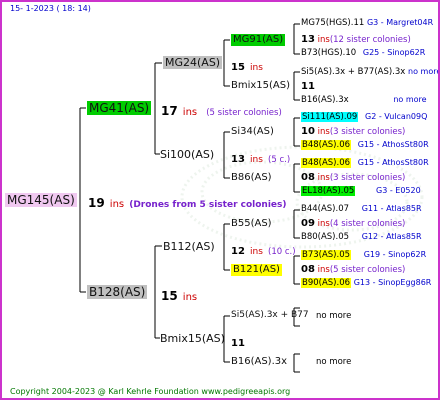  Describe the element at coordinates (410, 99) in the screenshot. I see `g4-info-5: no more` at that location.